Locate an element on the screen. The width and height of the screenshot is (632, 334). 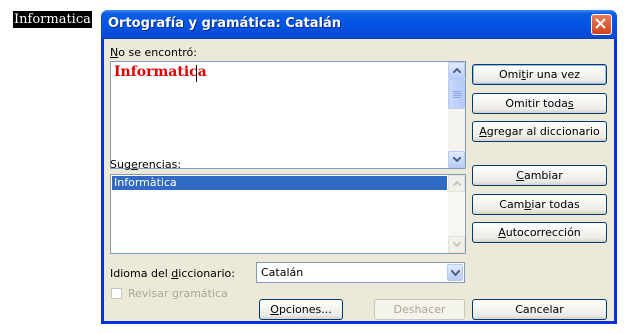
misspelled-word-text: Informatica is located at coordinates (160, 72).